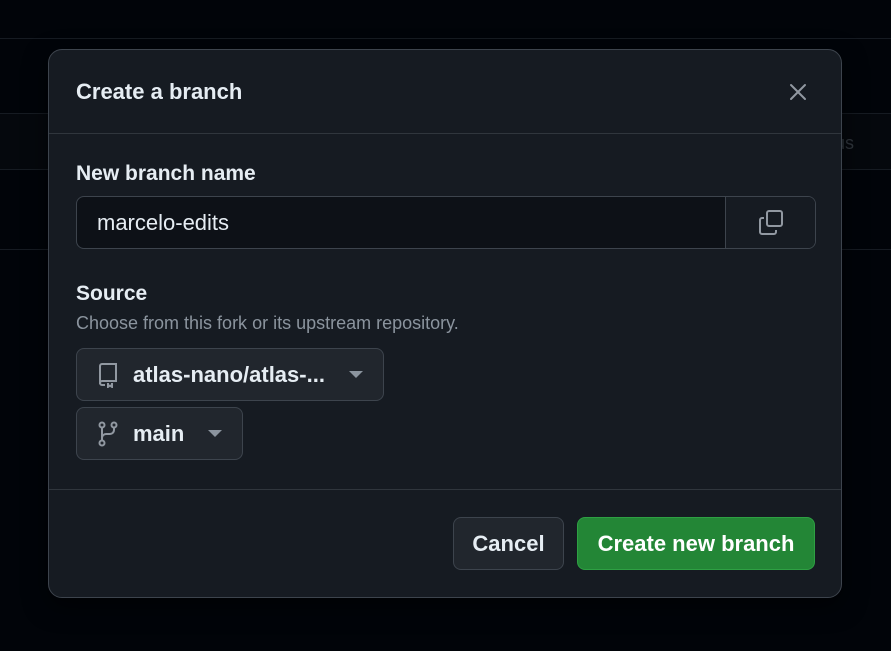  What do you see at coordinates (107, 375) in the screenshot?
I see `repo-icon` at bounding box center [107, 375].